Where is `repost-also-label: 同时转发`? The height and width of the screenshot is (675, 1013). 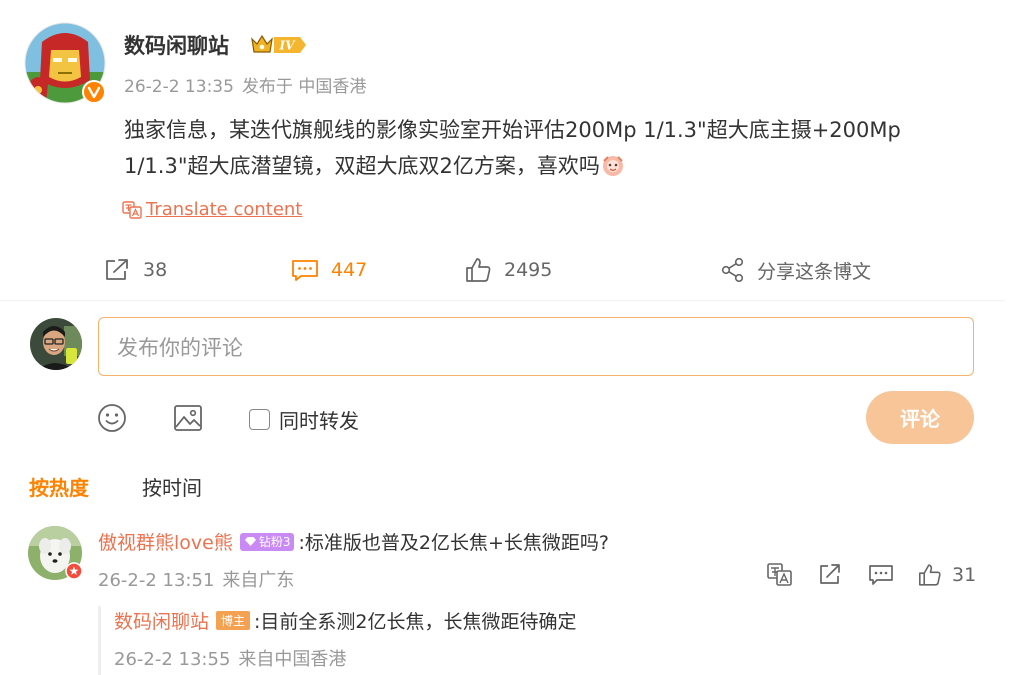 repost-also-label: 同时转发 is located at coordinates (319, 421).